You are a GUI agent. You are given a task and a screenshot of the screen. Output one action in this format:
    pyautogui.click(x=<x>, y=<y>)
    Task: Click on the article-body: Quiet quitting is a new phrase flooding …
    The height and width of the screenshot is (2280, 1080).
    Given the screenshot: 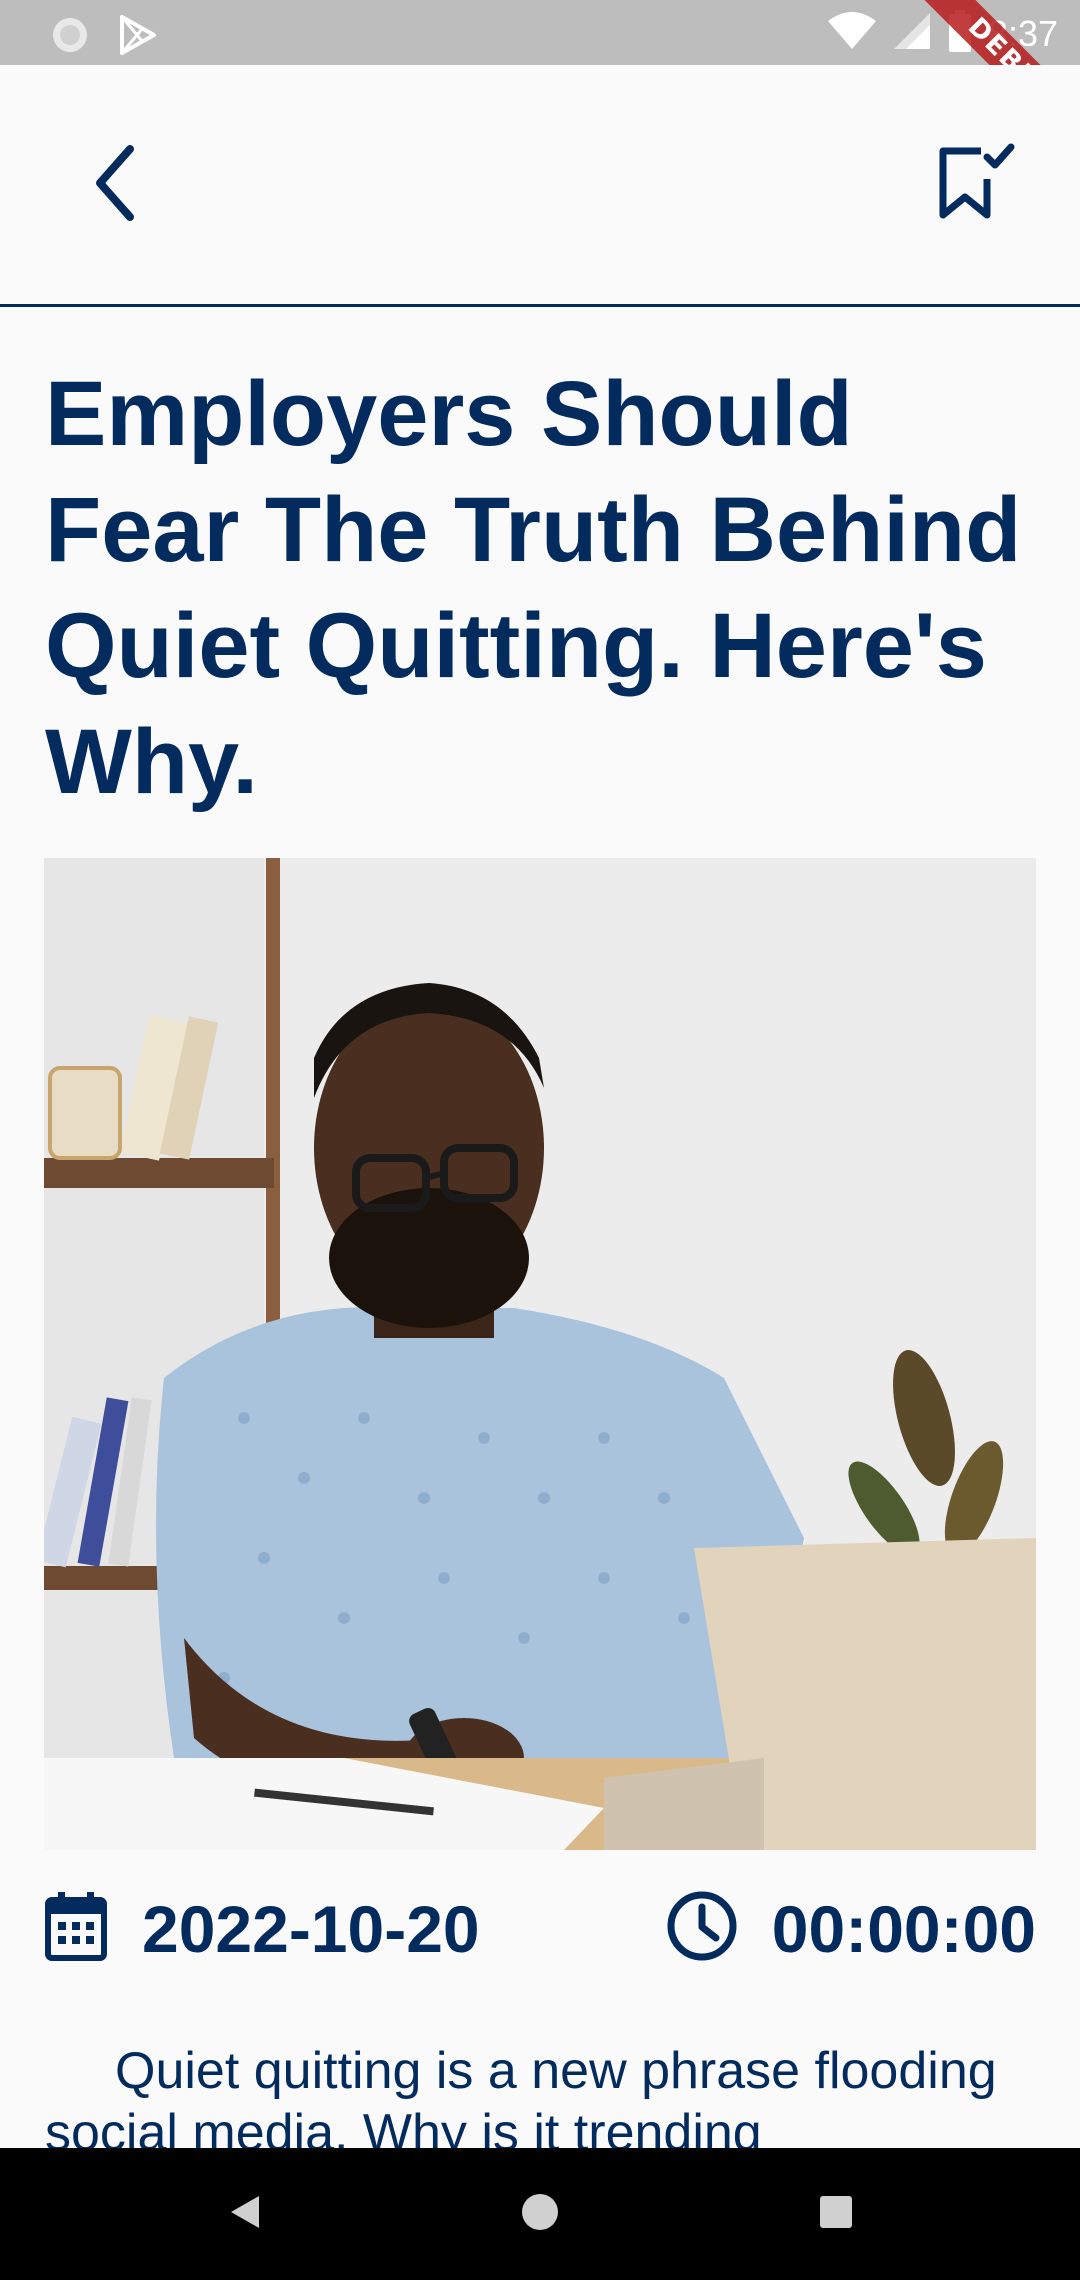 What is the action you would take?
    pyautogui.click(x=521, y=2095)
    